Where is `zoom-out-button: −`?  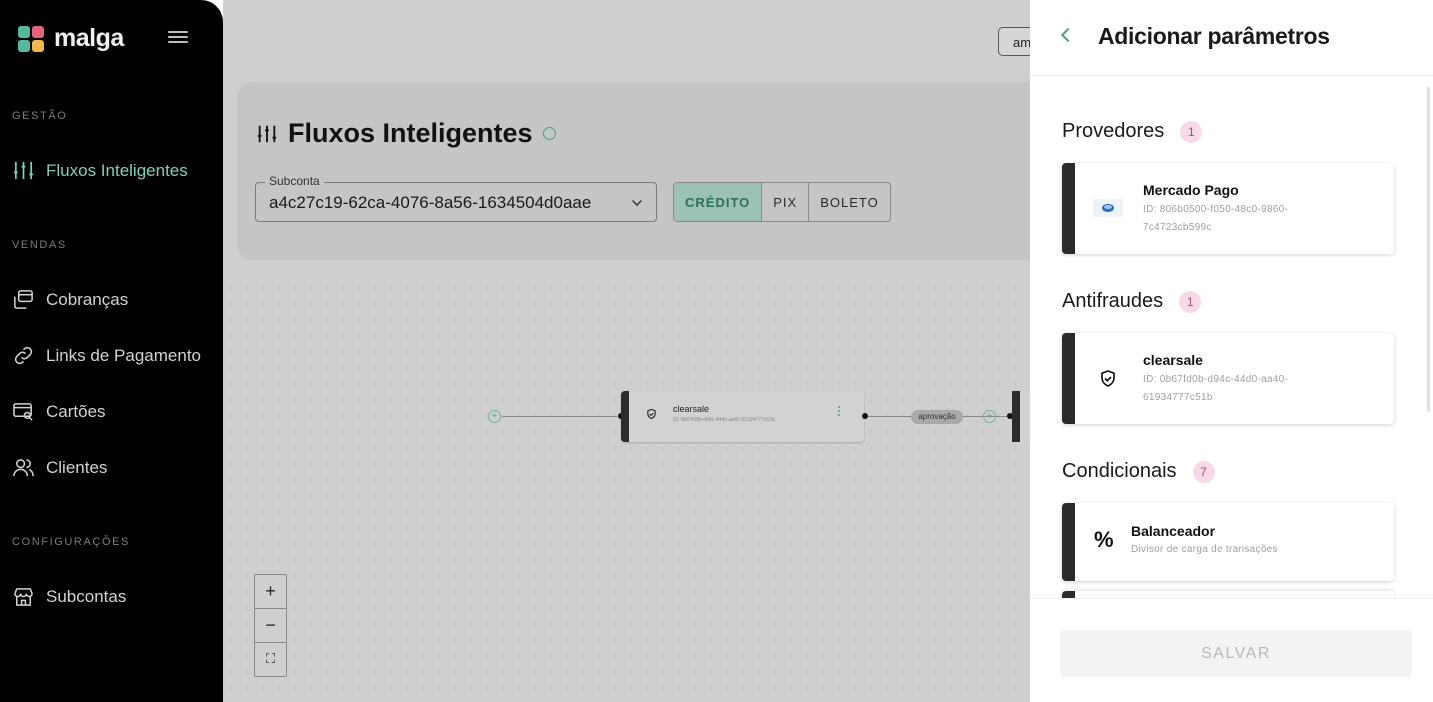 zoom-out-button: − is located at coordinates (270, 626).